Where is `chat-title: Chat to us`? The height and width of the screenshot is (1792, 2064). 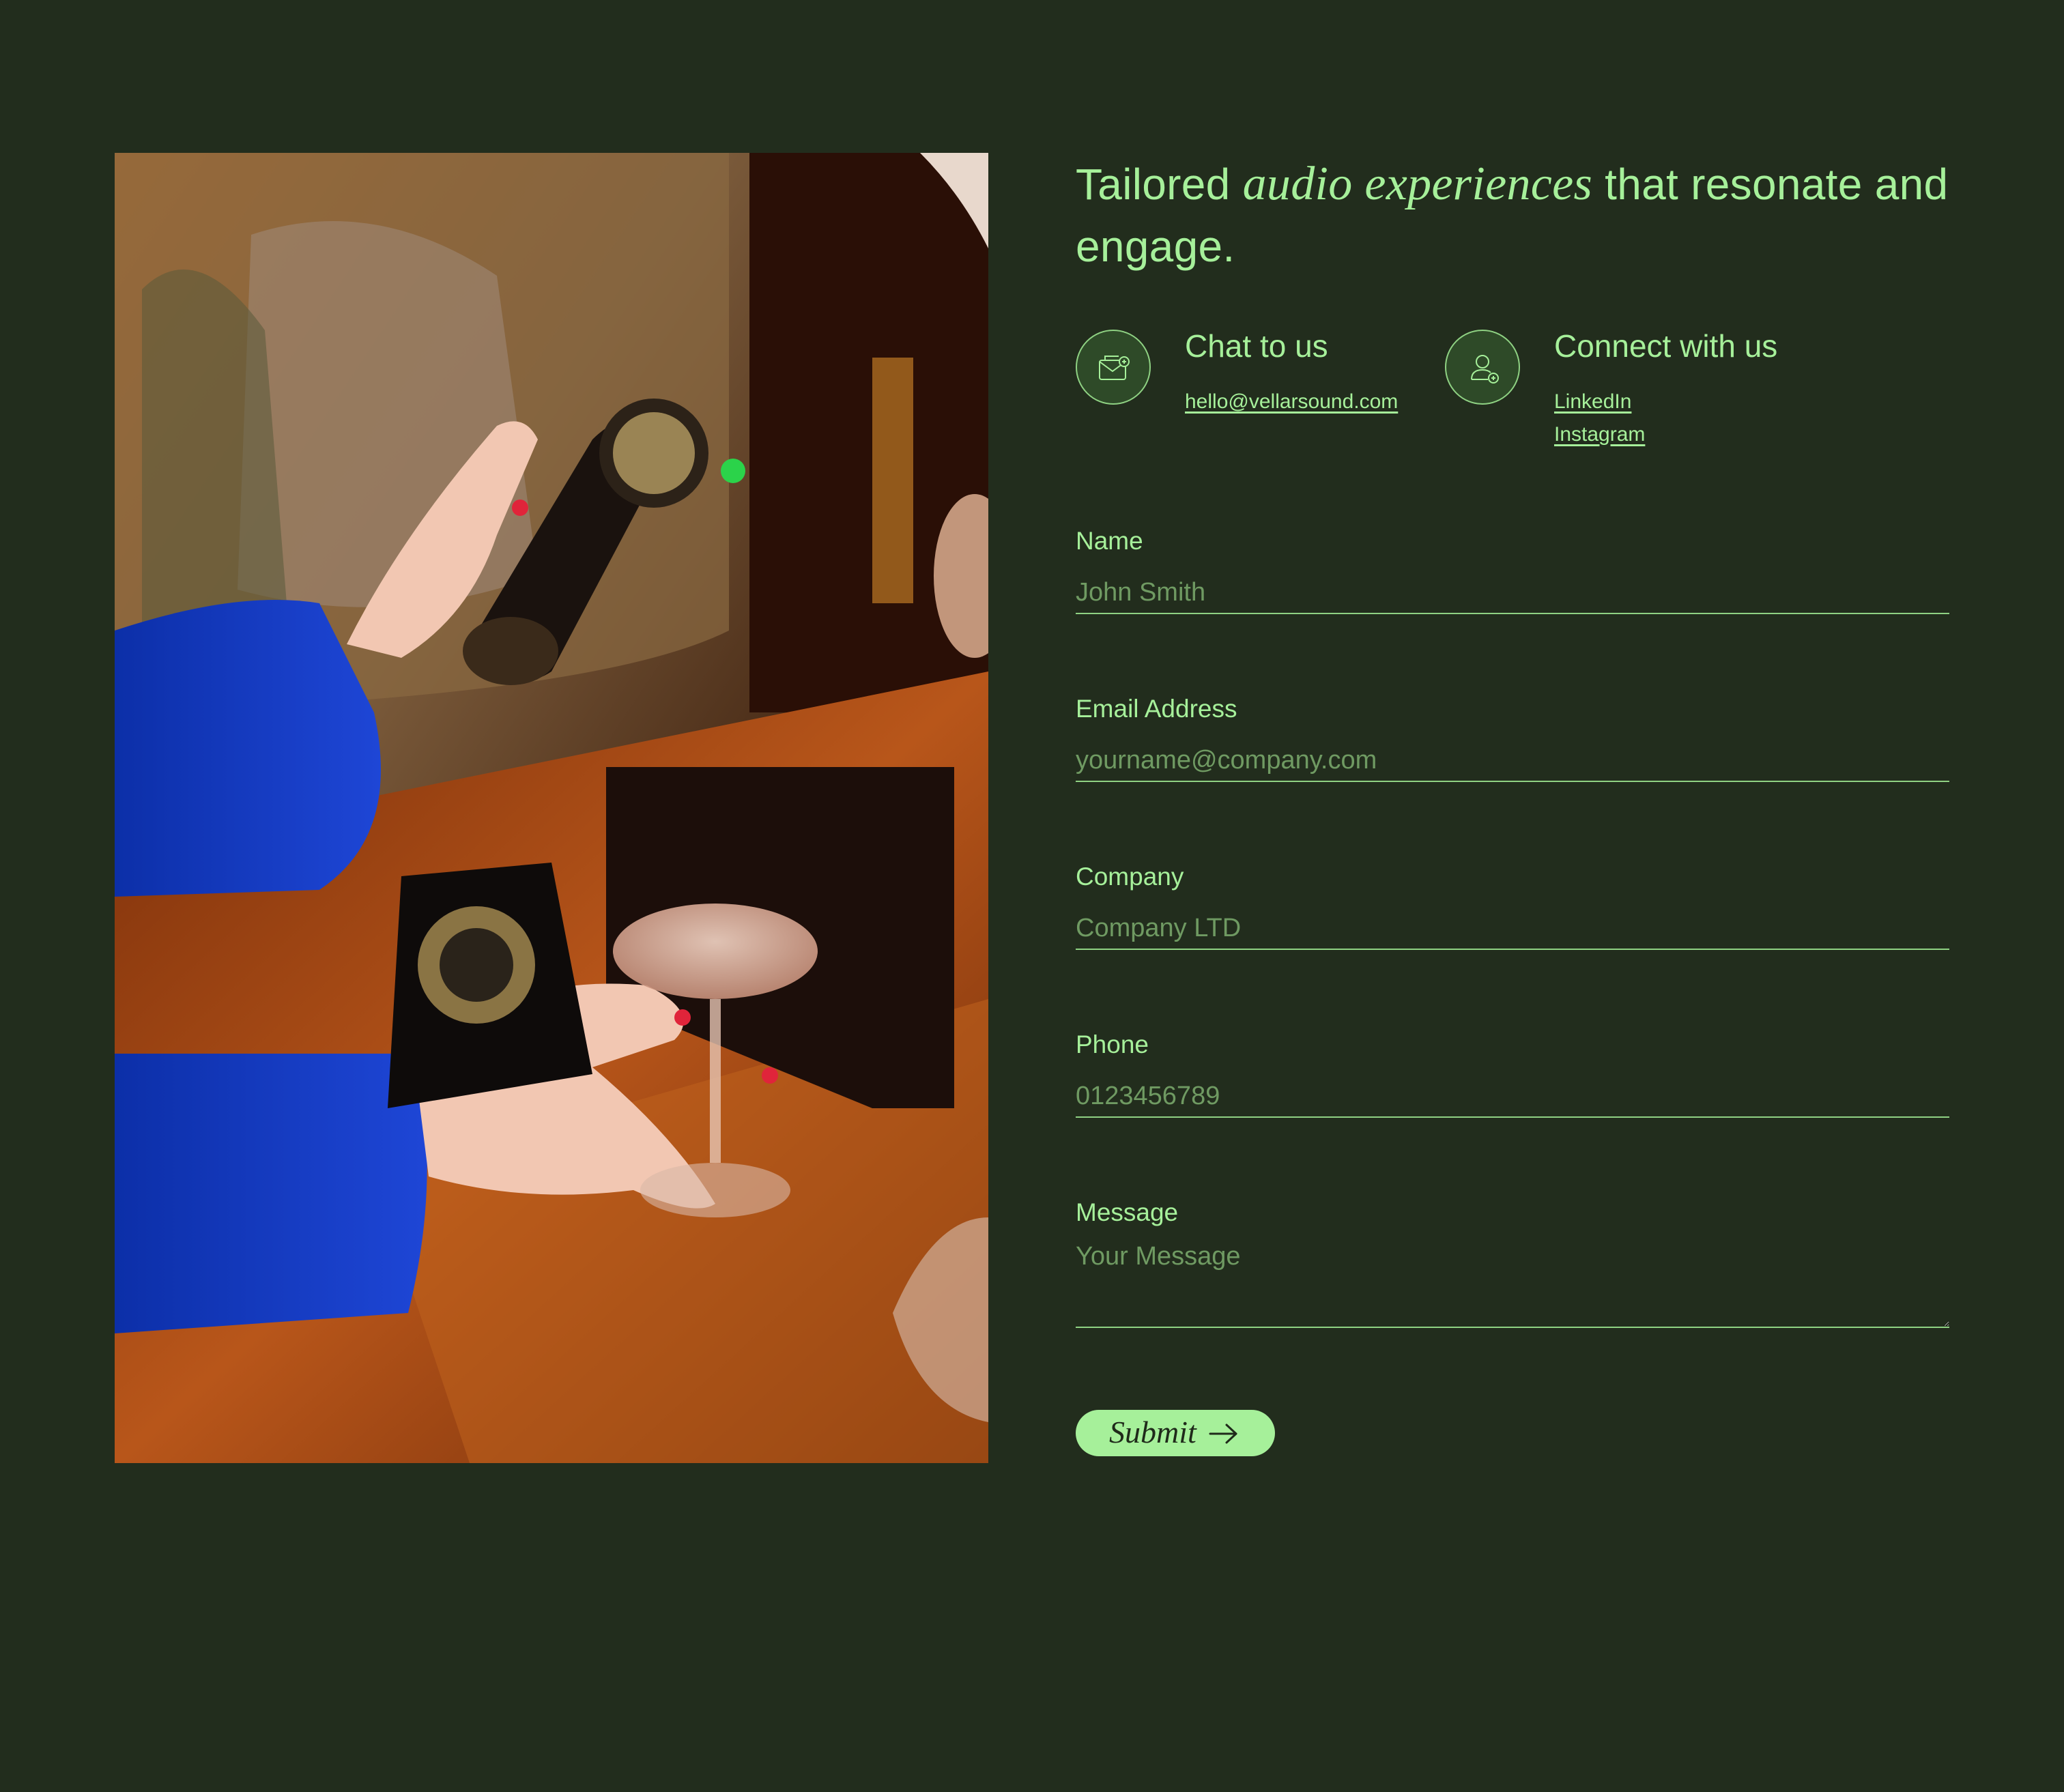 chat-title: Chat to us is located at coordinates (1256, 346).